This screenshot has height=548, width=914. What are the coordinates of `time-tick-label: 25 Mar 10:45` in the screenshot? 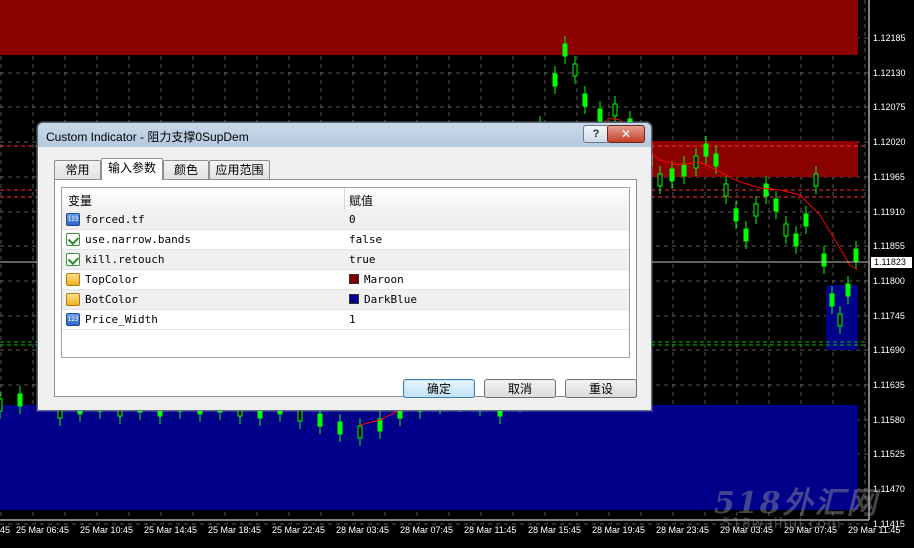 It's located at (107, 530).